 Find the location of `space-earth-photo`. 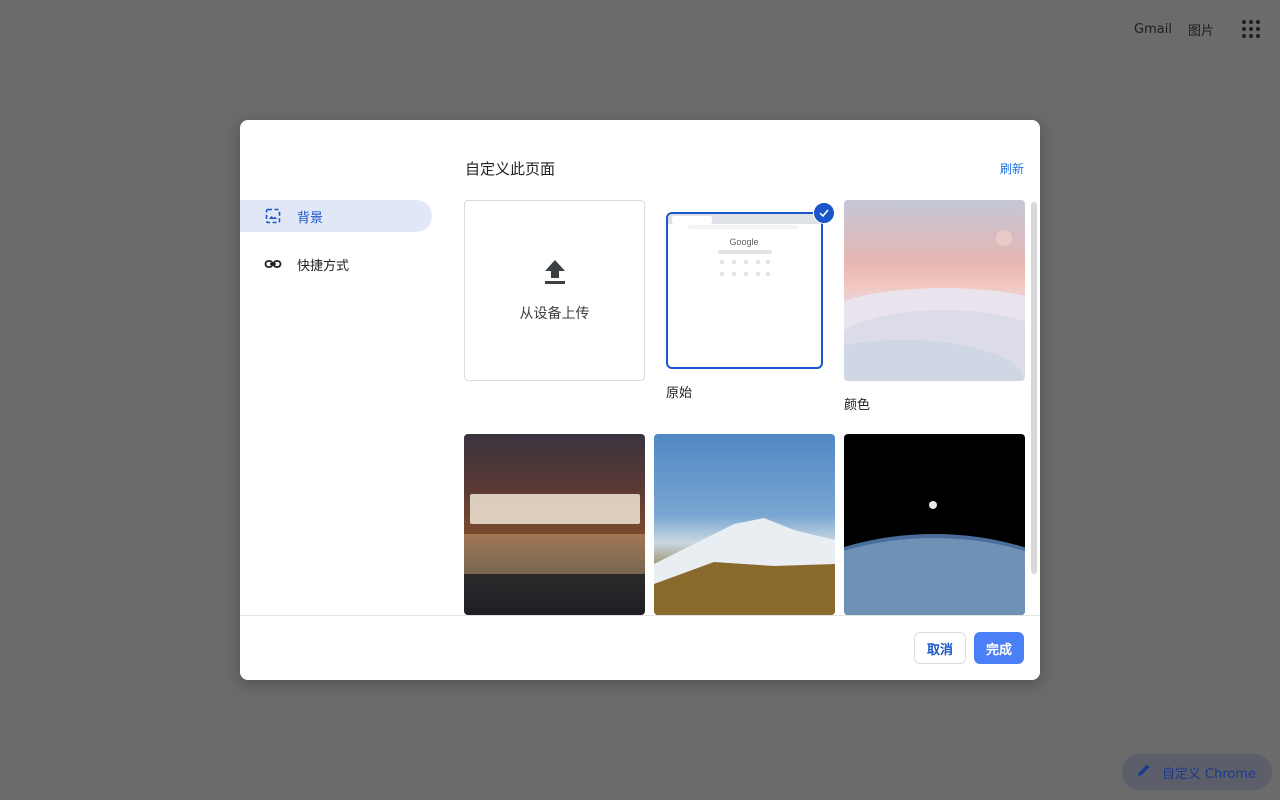

space-earth-photo is located at coordinates (934, 524).